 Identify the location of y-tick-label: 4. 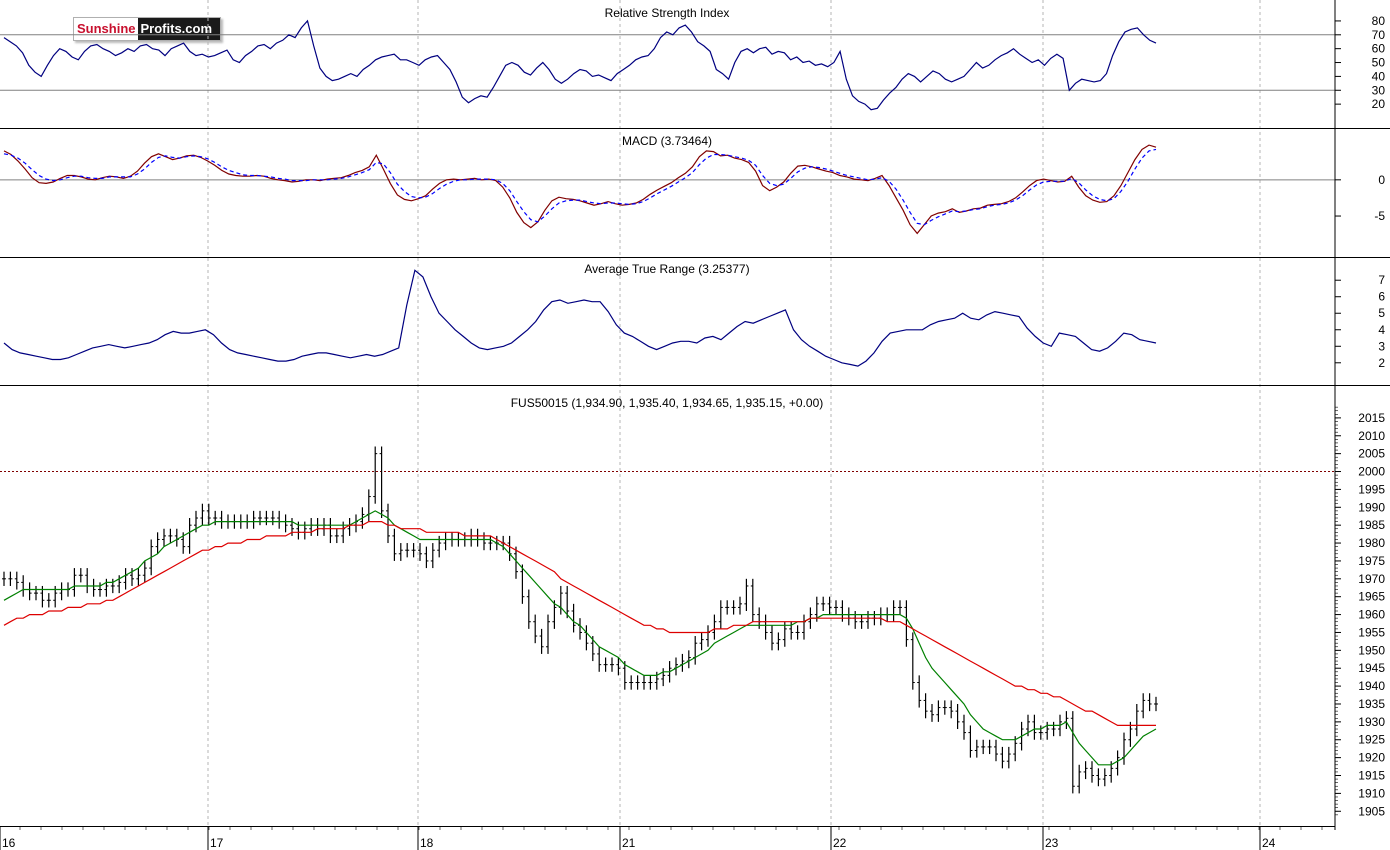
(1381, 330).